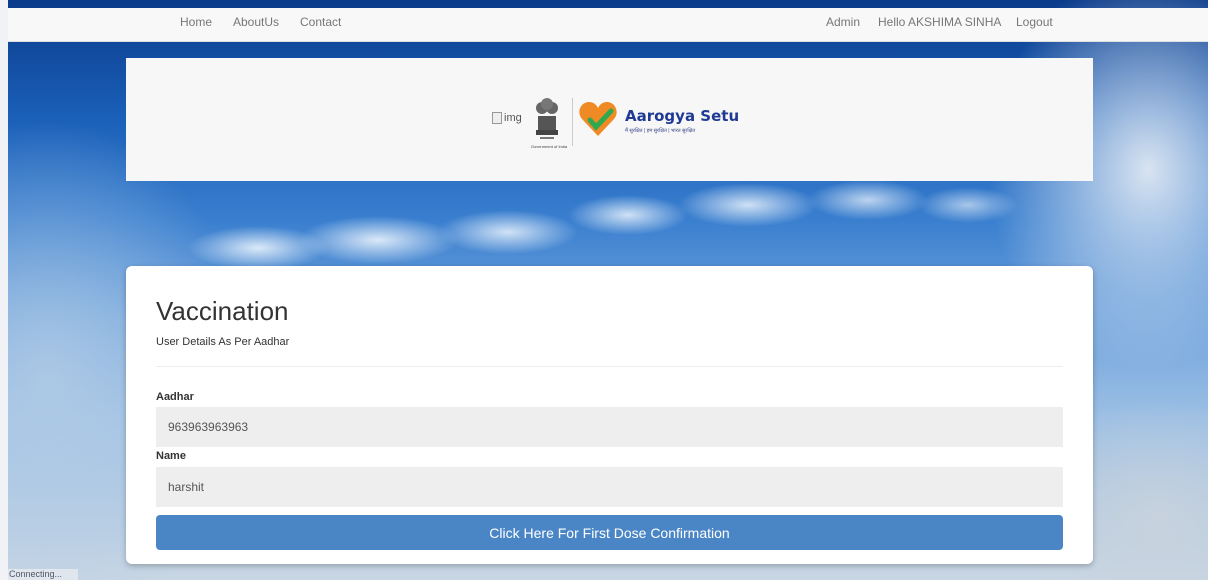 Image resolution: width=1208 pixels, height=580 pixels. Describe the element at coordinates (843, 22) in the screenshot. I see `nav-admin-link: Admin` at that location.